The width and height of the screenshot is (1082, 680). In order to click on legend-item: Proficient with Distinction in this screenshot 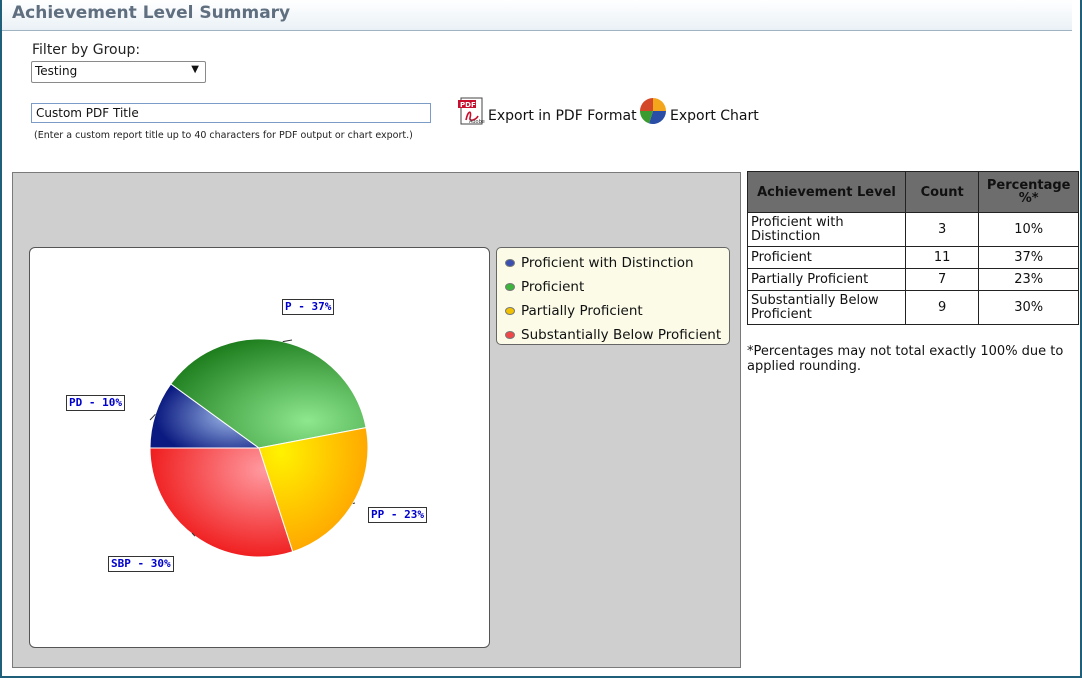, I will do `click(613, 263)`.